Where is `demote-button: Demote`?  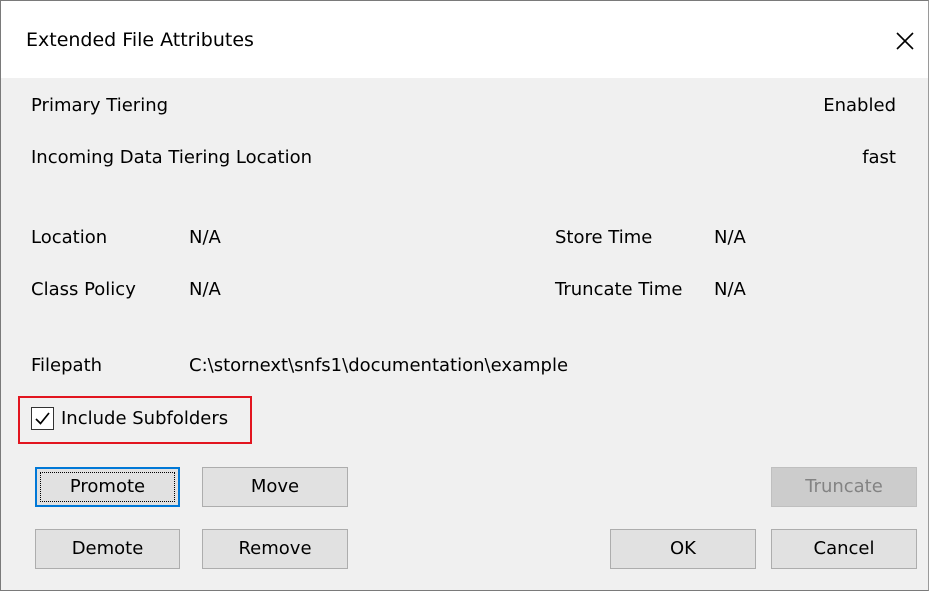
demote-button: Demote is located at coordinates (107, 549).